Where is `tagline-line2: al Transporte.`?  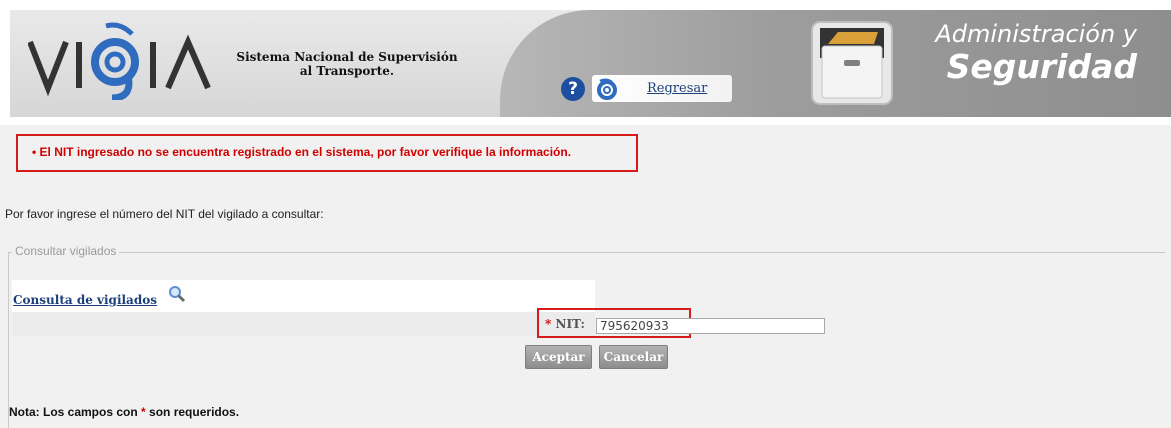 tagline-line2: al Transporte. is located at coordinates (347, 71).